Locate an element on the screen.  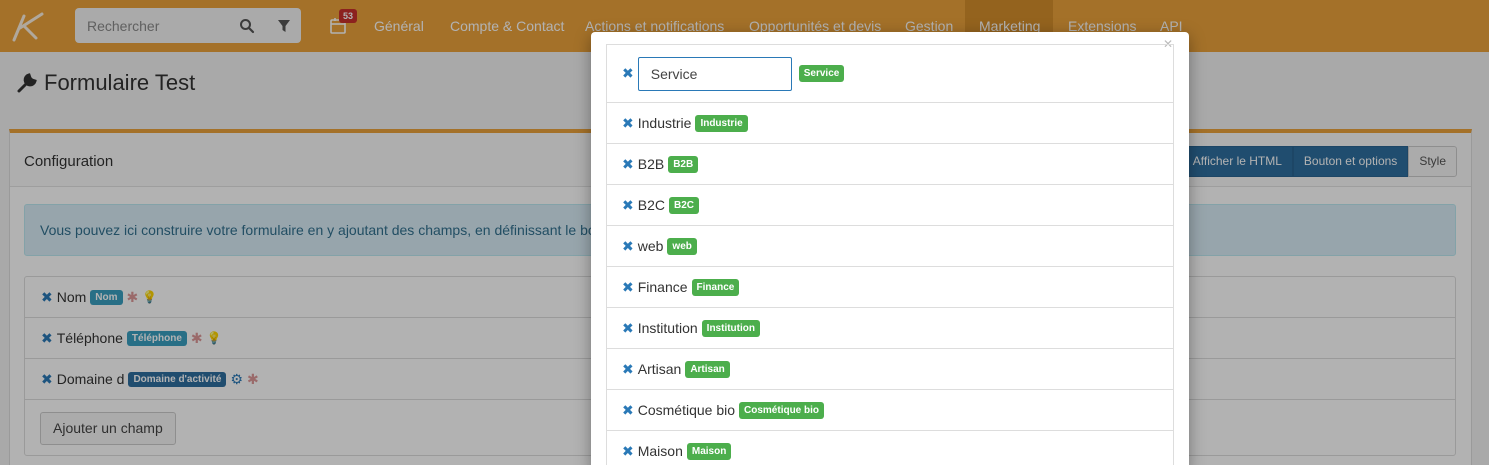
option-tag: Institution is located at coordinates (730, 328).